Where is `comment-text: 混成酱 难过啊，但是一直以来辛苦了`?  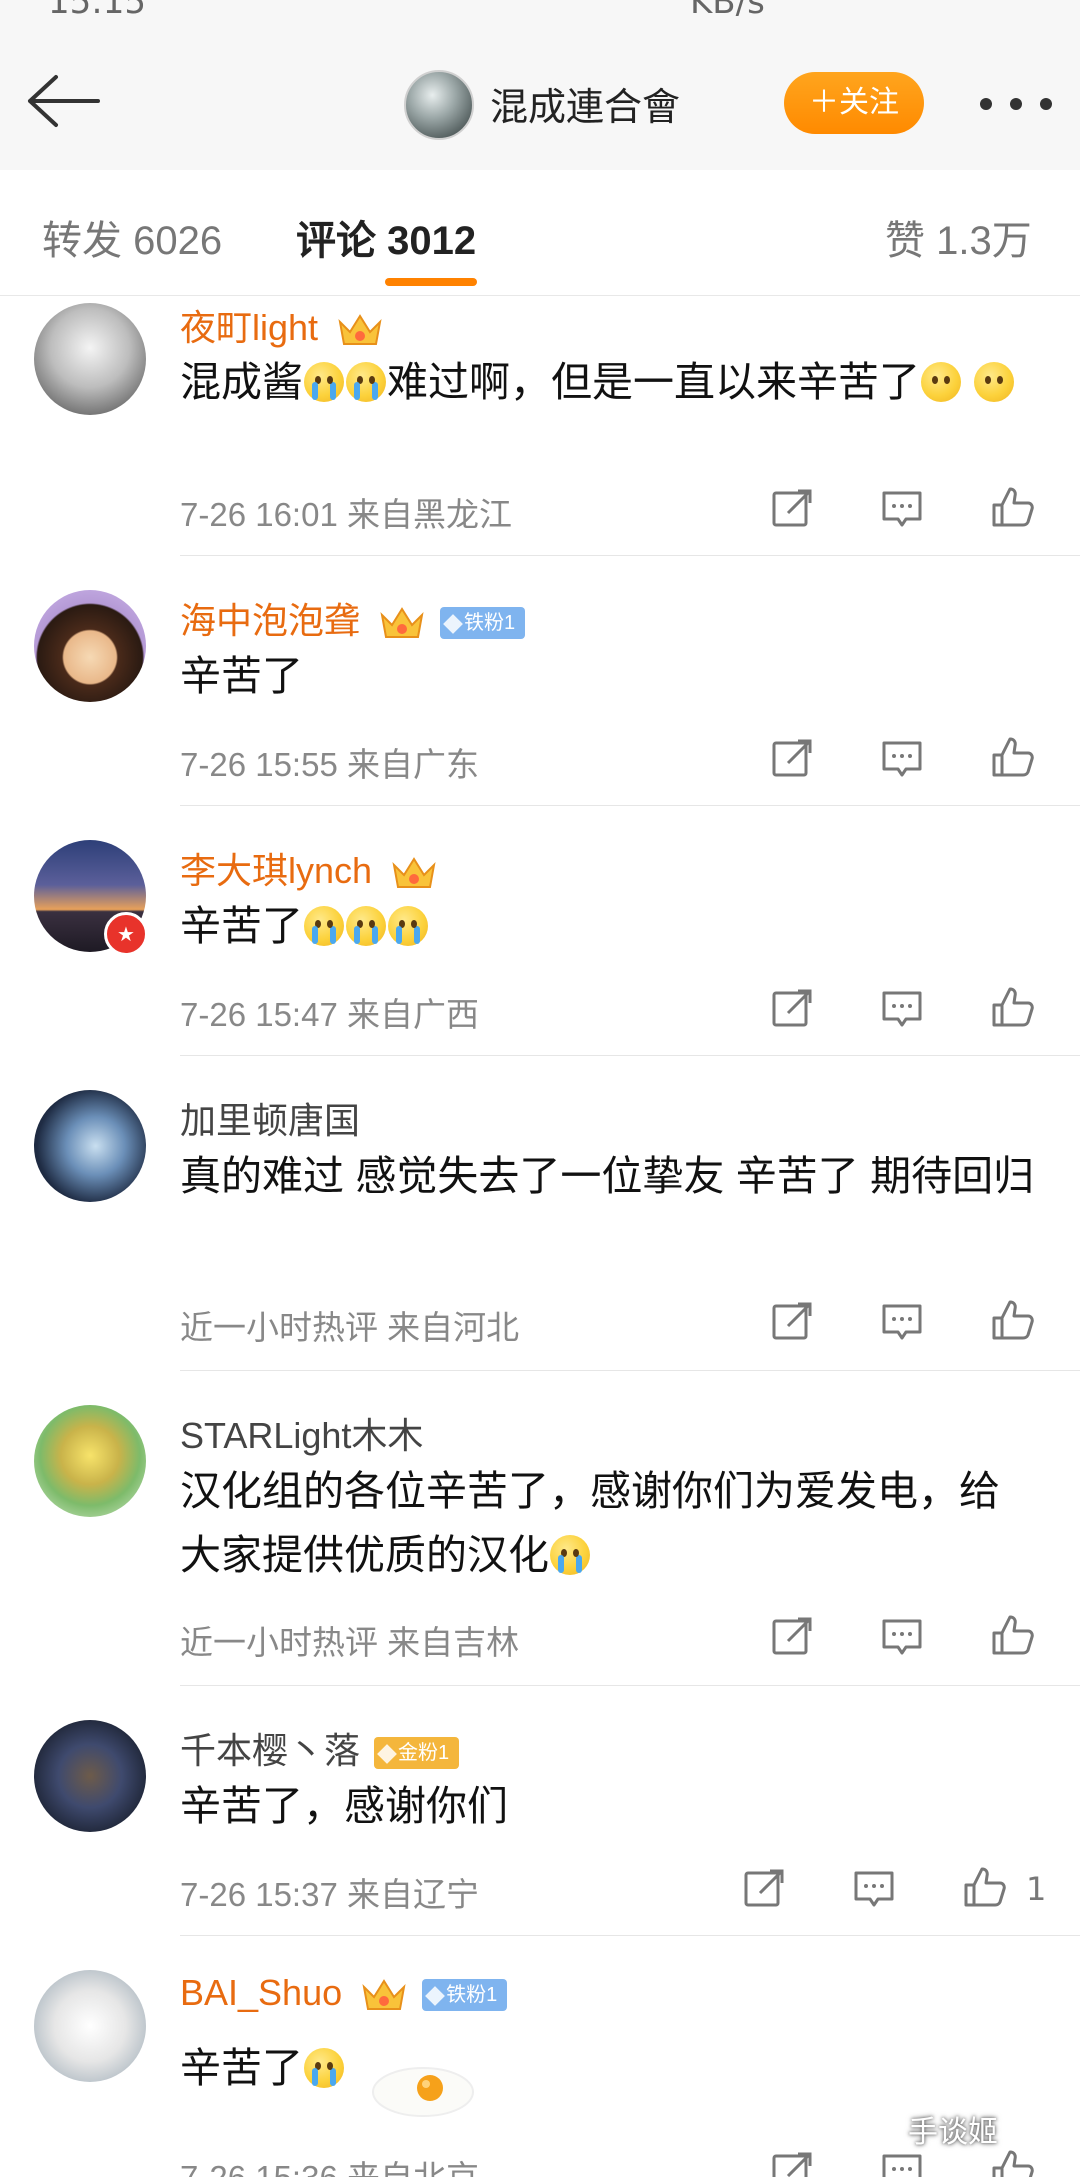 comment-text: 混成酱 难过啊，但是一直以来辛苦了 is located at coordinates (610, 382).